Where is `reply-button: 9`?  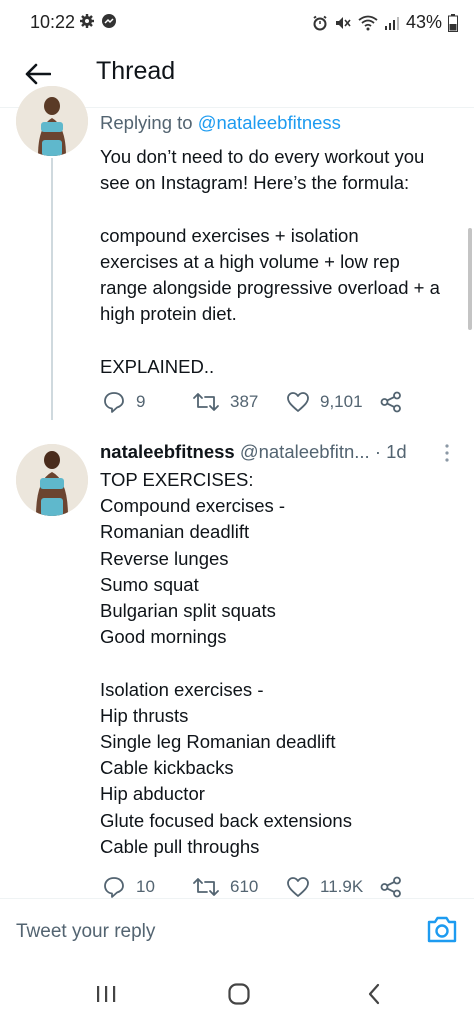 reply-button: 9 is located at coordinates (123, 402).